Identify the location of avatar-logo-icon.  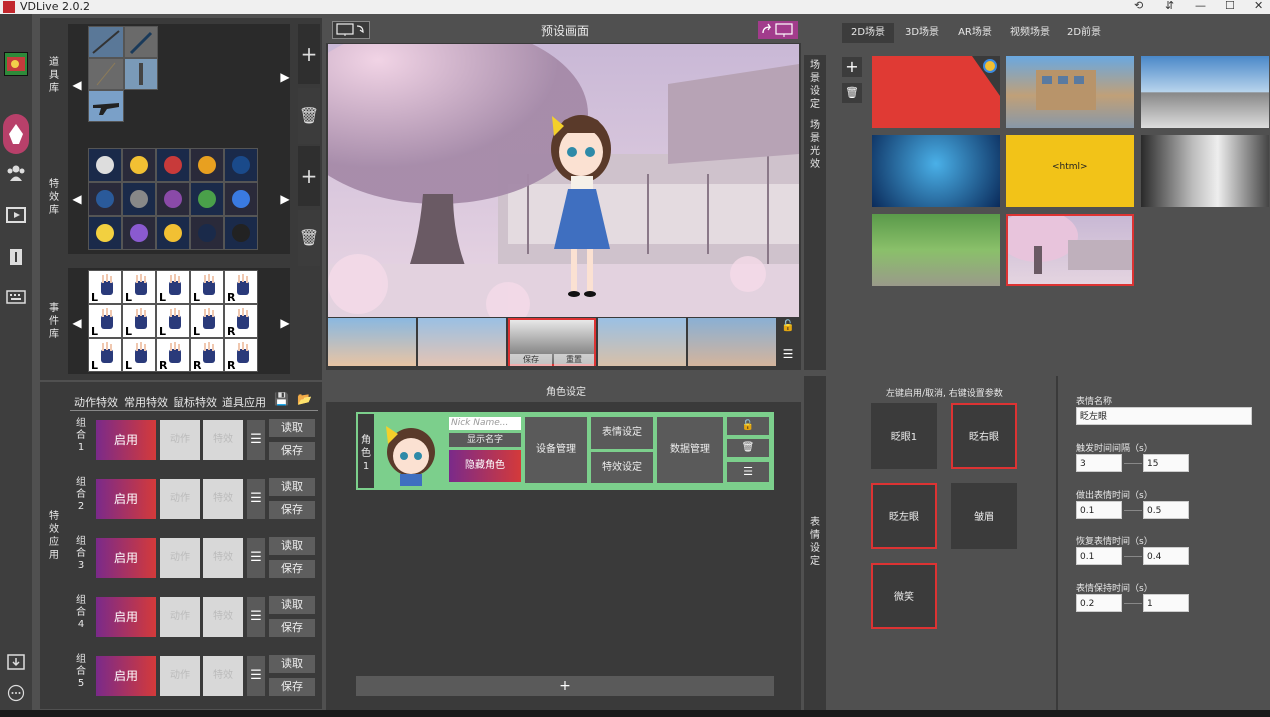
(16, 64).